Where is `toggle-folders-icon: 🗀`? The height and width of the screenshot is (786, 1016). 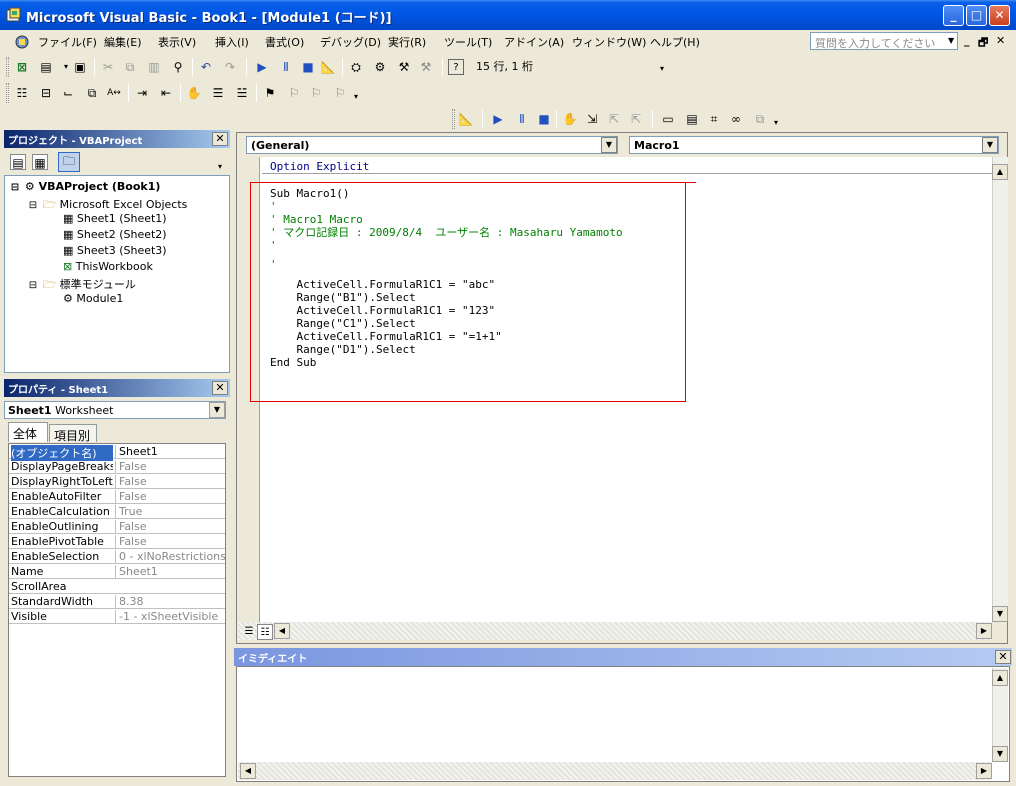 toggle-folders-icon: 🗀 is located at coordinates (69, 162).